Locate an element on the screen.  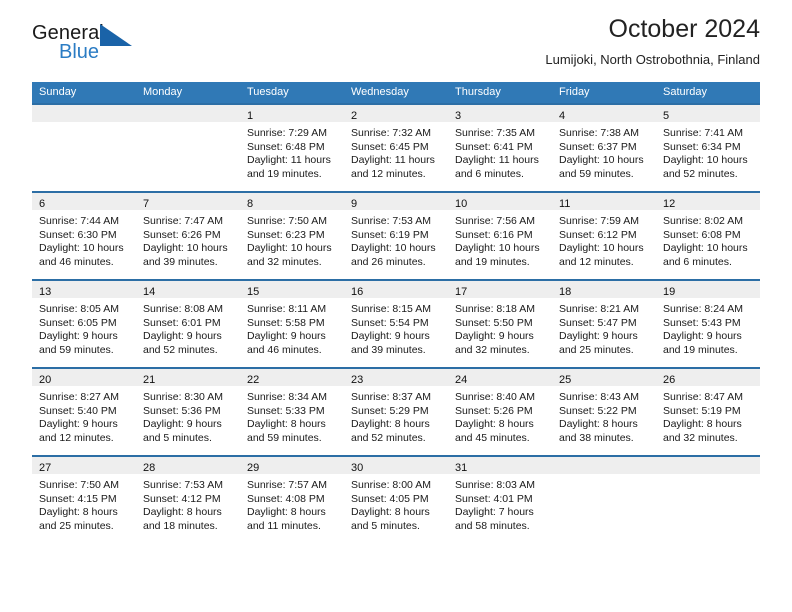
sunset-text: Sunset: 6:26 PM is located at coordinates (182, 234).